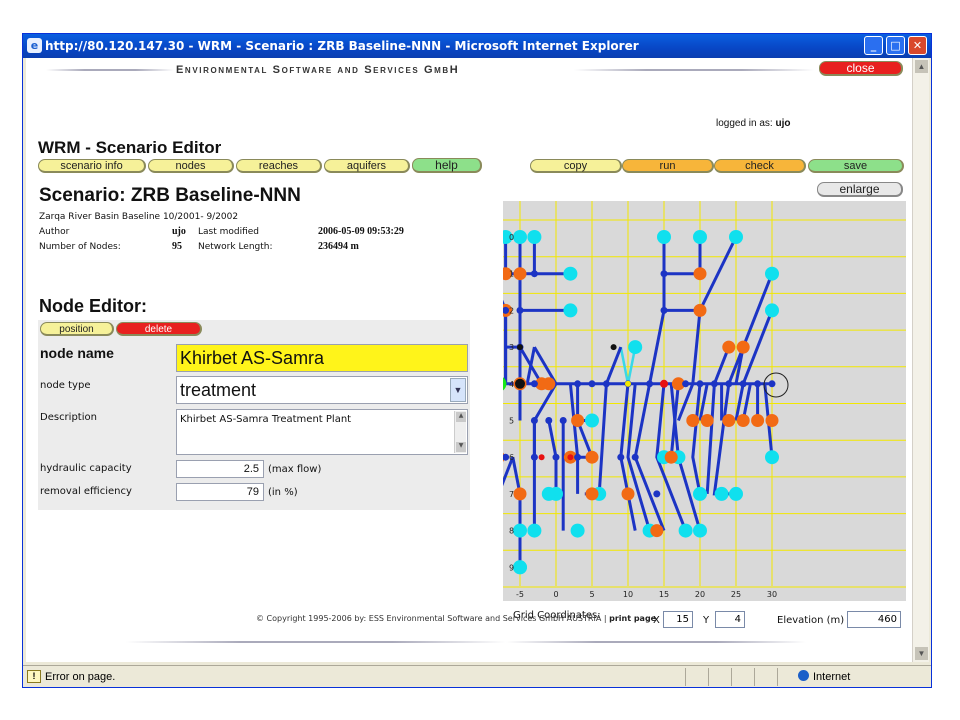 The image size is (960, 720). I want to click on chevron-down-icon: ▼, so click(458, 390).